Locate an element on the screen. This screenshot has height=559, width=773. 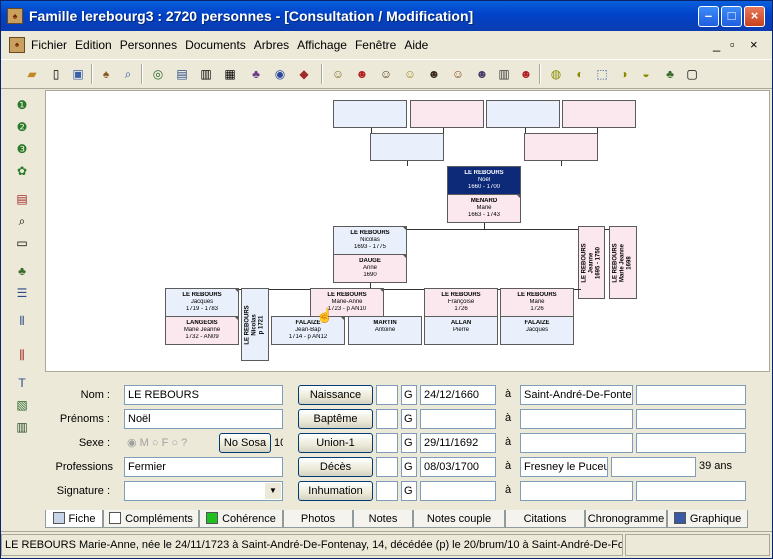
grandchild-spouse-box: MARTIN Antoine is located at coordinates (385, 330).